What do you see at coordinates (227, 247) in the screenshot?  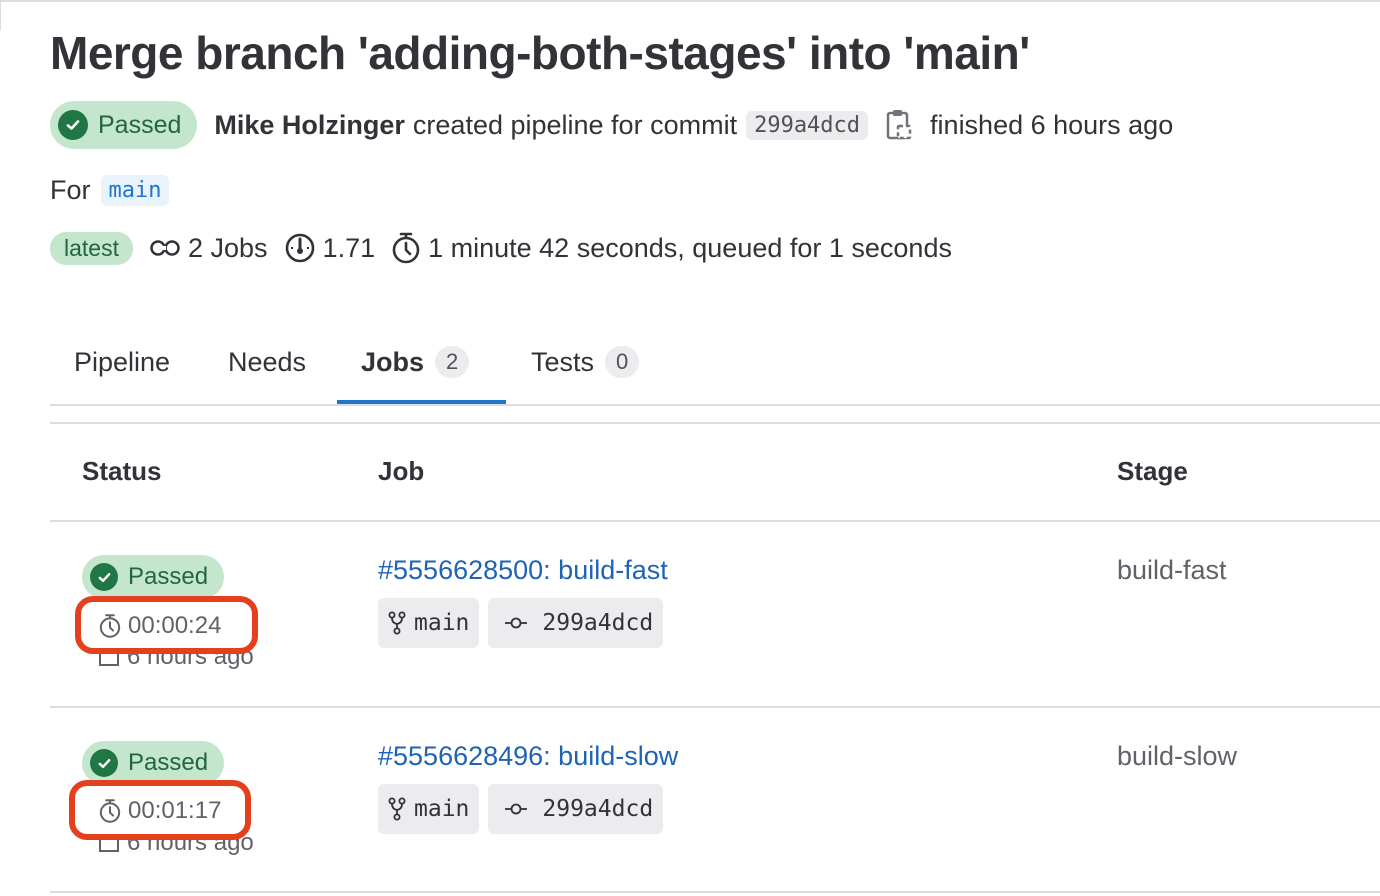 I see `jobs-count-text: 2 Jobs` at bounding box center [227, 247].